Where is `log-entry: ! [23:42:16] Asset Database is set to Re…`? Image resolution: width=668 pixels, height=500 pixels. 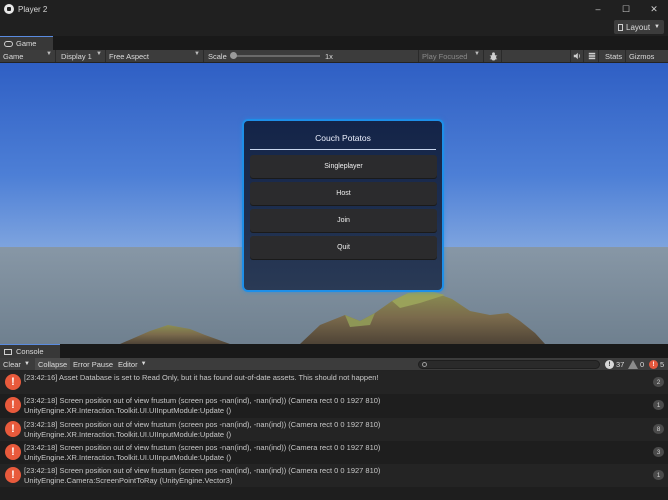 log-entry: ! [23:42:16] Asset Database is set to Re… is located at coordinates (334, 382).